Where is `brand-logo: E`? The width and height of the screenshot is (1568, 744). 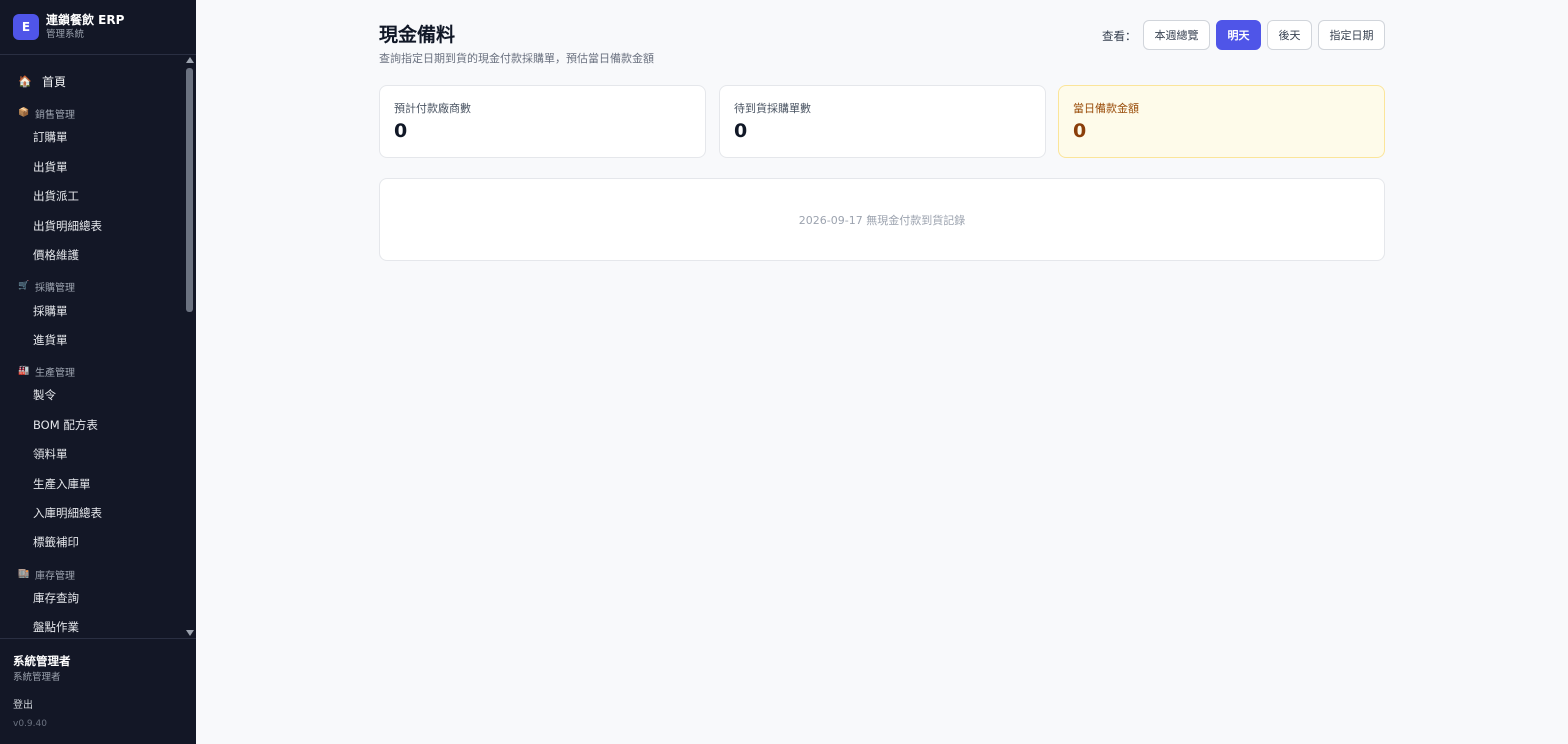 brand-logo: E is located at coordinates (26, 27).